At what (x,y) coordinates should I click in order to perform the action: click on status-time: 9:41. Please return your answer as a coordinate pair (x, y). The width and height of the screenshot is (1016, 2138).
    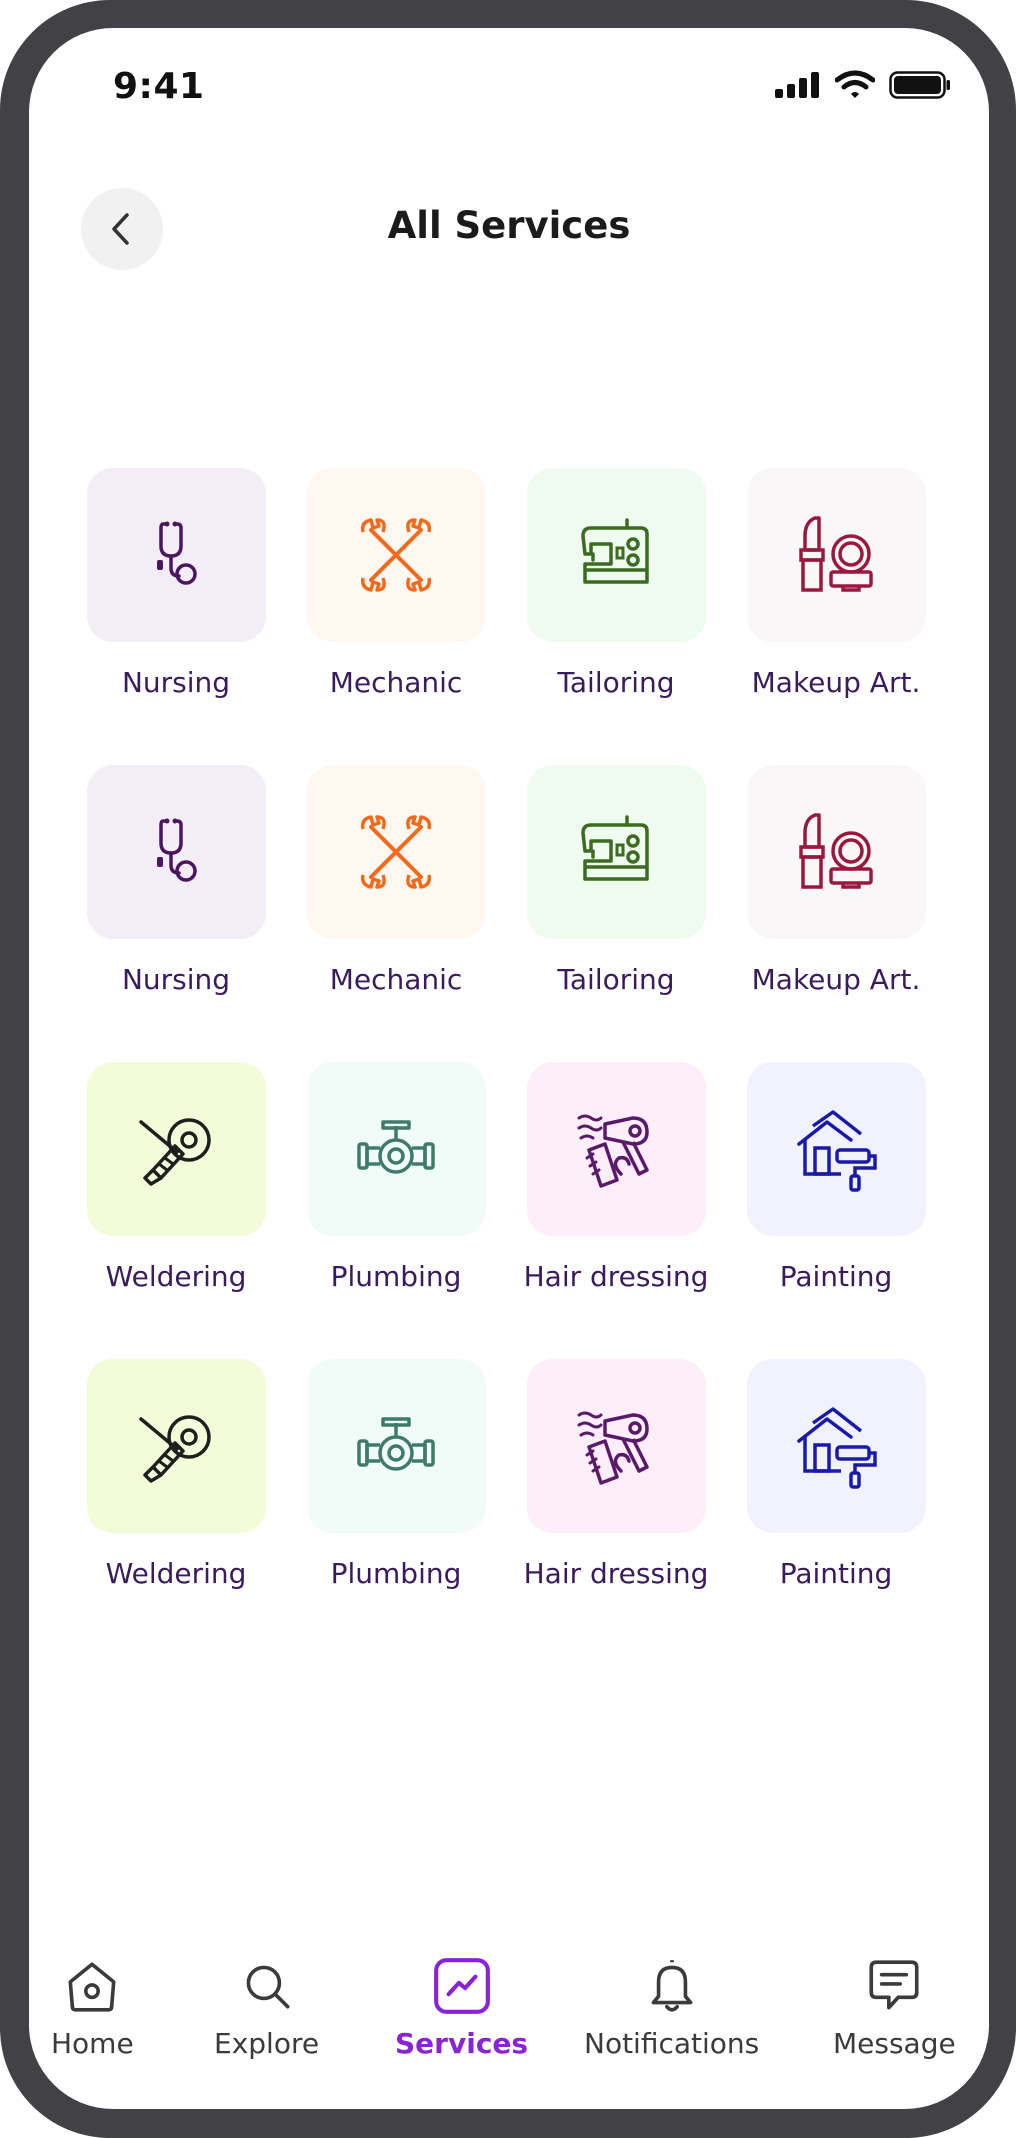
    Looking at the image, I should click on (159, 86).